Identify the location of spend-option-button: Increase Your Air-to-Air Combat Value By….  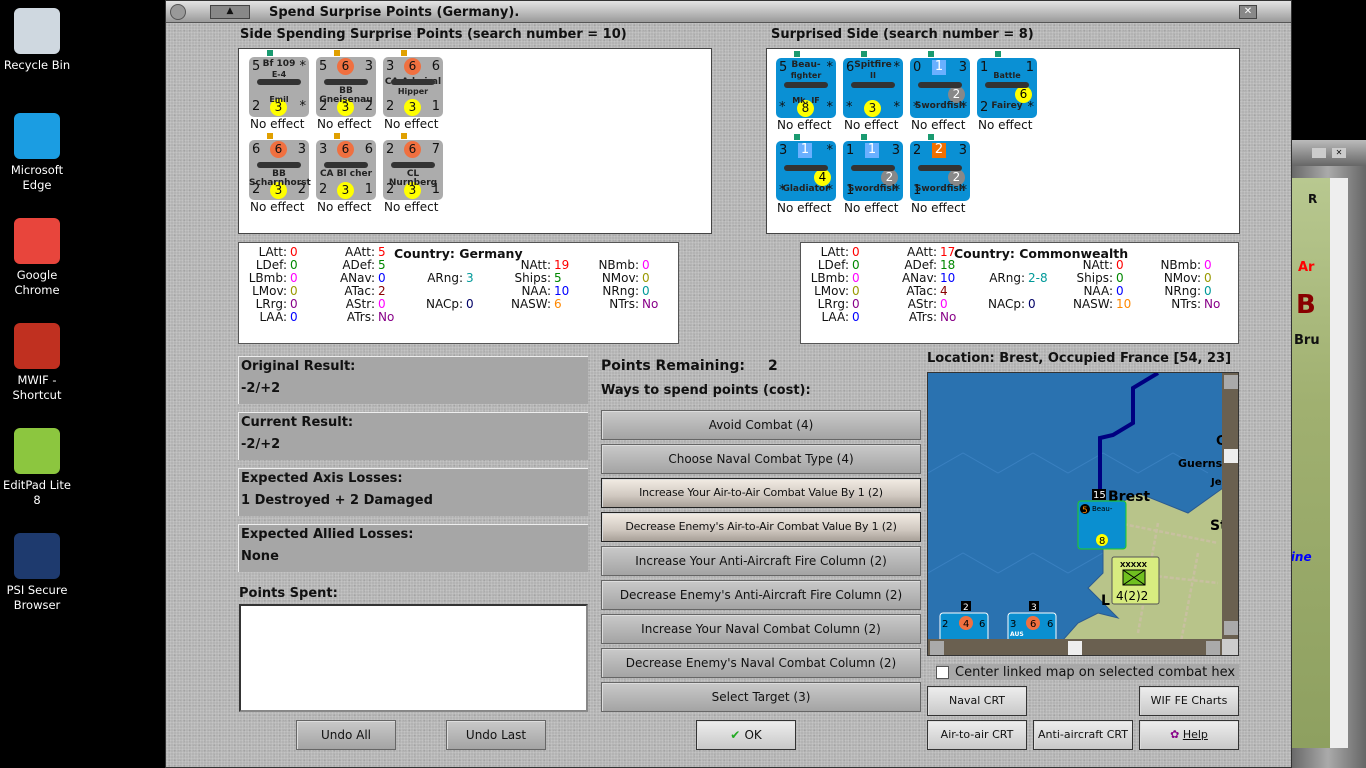
(761, 493).